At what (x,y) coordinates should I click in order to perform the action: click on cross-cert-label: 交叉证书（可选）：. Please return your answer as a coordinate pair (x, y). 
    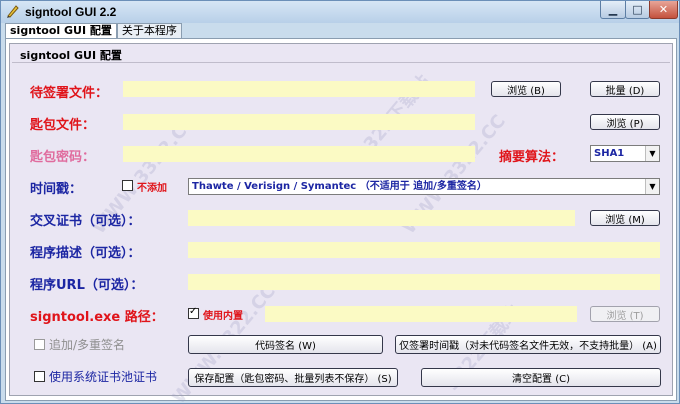
    Looking at the image, I should click on (85, 221).